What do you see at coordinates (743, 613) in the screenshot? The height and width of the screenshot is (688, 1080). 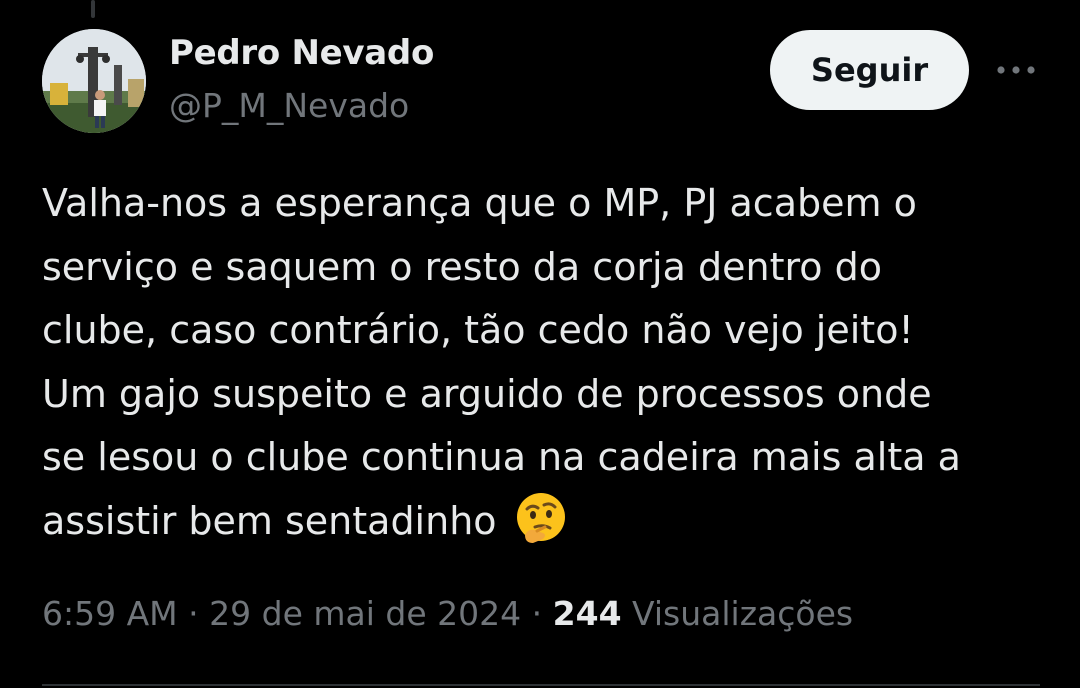 I see `views-label: Visualizações` at bounding box center [743, 613].